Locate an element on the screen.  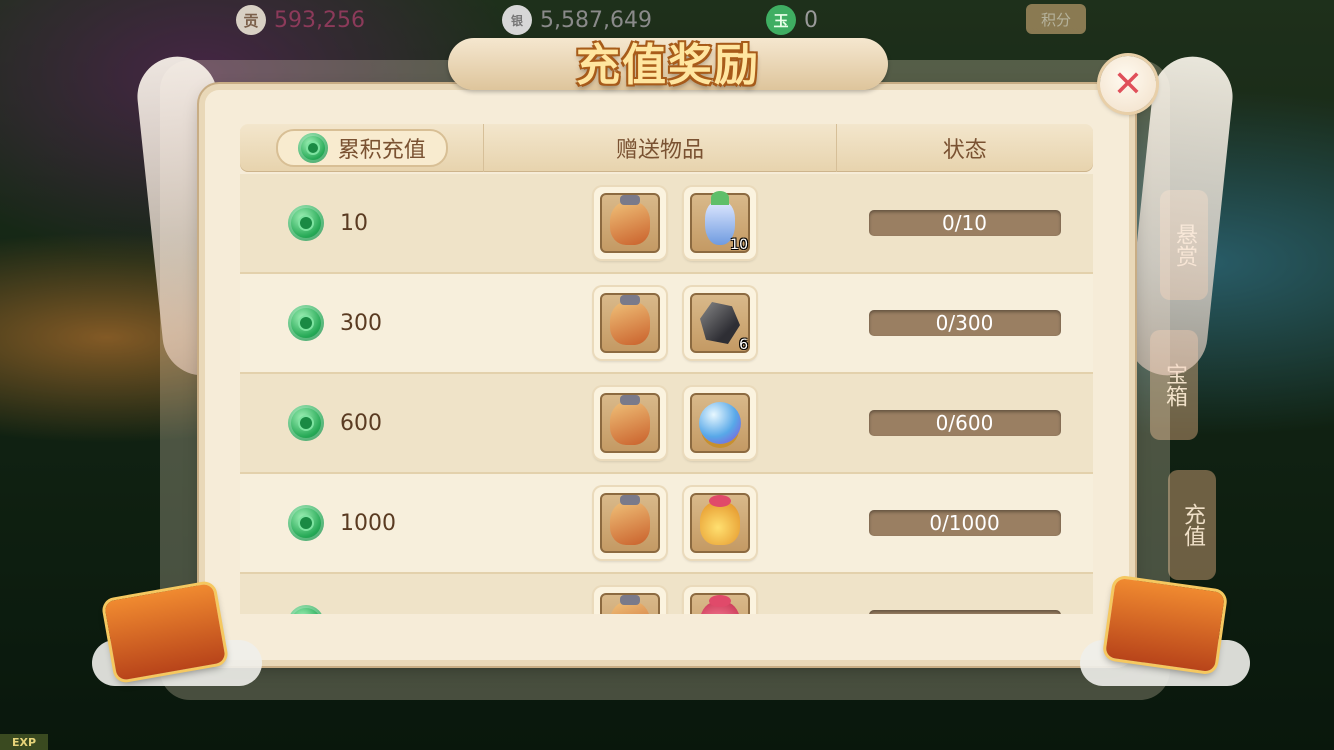
reward-row is located at coordinates (666, 594).